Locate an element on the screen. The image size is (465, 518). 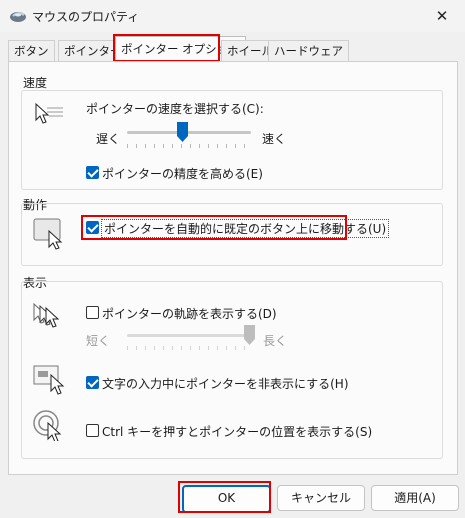
tab-buttons: ボタン is located at coordinates (31, 51).